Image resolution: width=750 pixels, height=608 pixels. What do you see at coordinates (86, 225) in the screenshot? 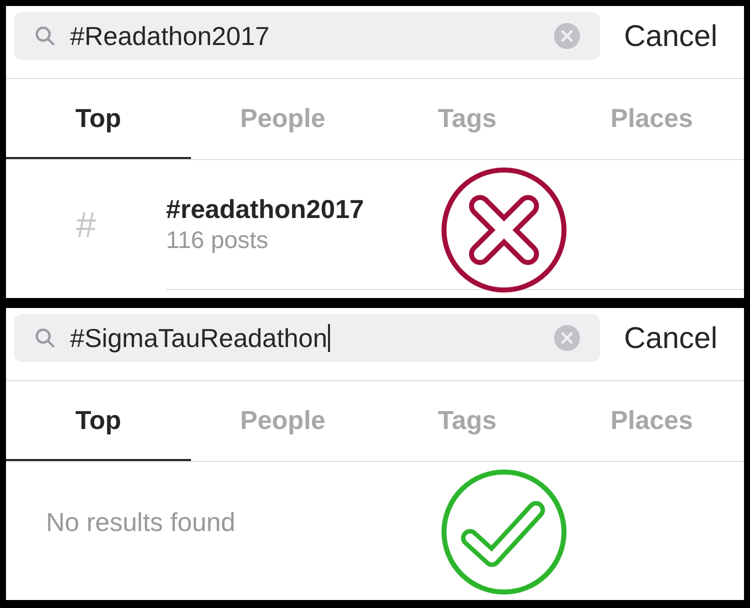
I see `hashtag-icon: #` at bounding box center [86, 225].